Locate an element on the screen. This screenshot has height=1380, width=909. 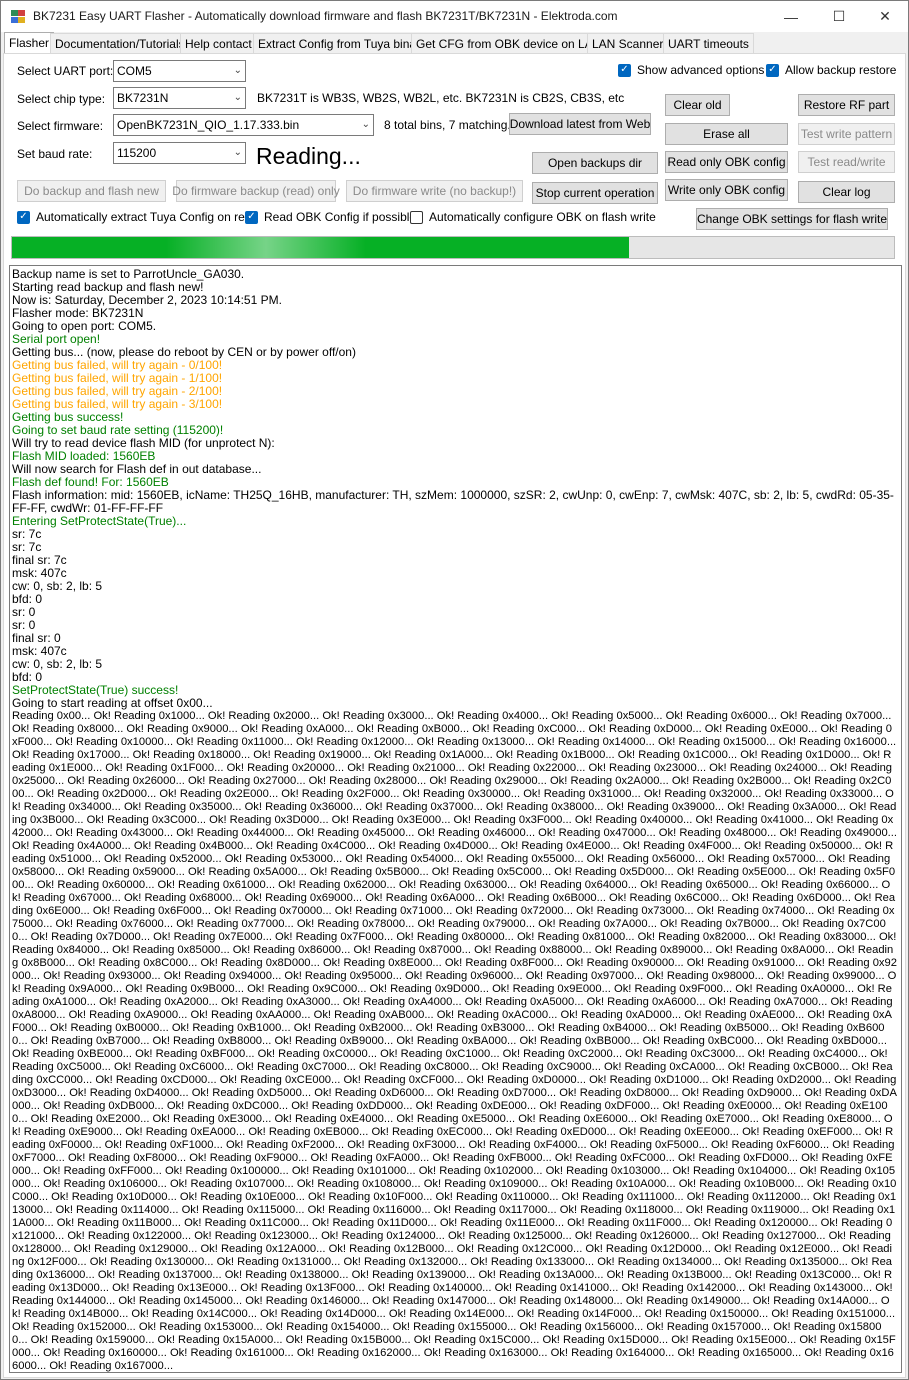
allow-backup-restore-checkbox: ✓ Allow backup restore is located at coordinates (831, 70).